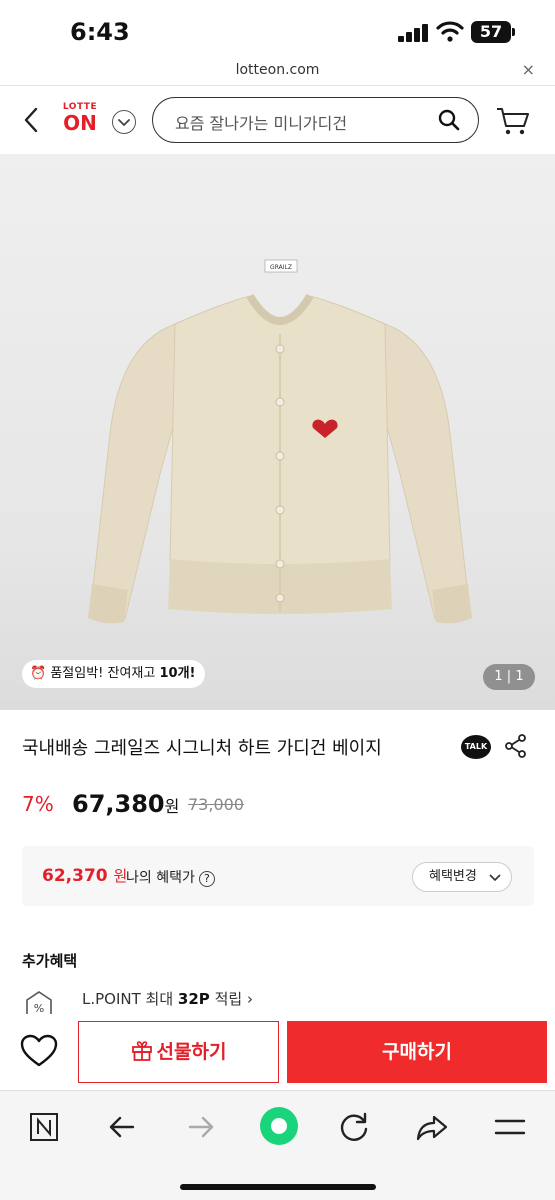 This screenshot has height=1200, width=555. Describe the element at coordinates (417, 1052) in the screenshot. I see `buy-button: 구매하기` at that location.